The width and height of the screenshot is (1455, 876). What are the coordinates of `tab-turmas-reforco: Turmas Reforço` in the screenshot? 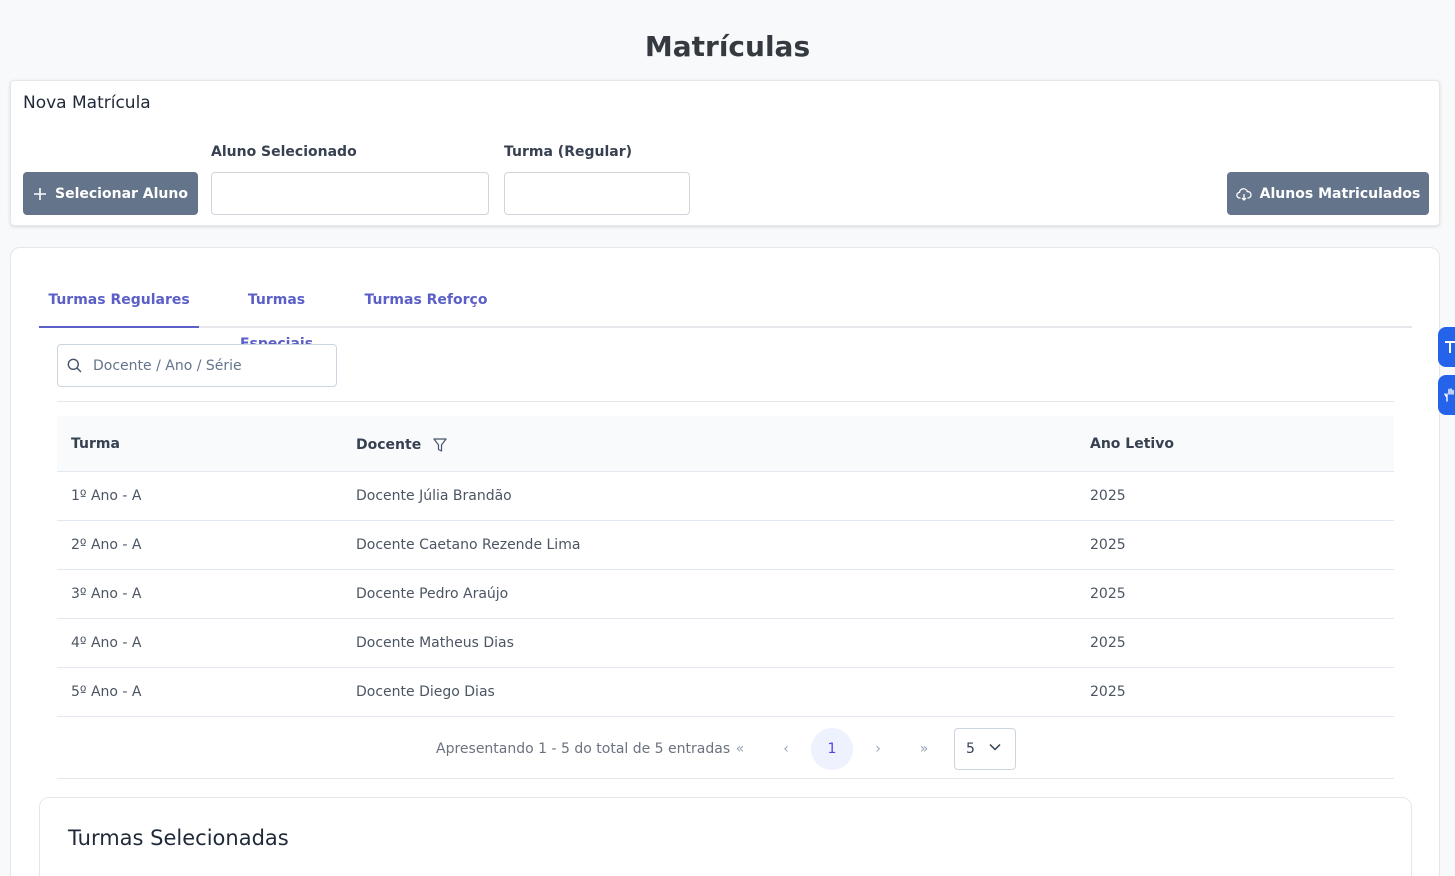 It's located at (426, 303).